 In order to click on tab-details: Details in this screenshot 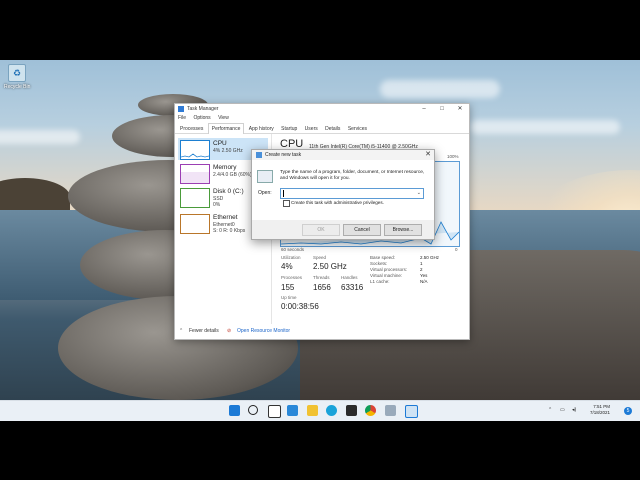, I will do `click(332, 129)`.